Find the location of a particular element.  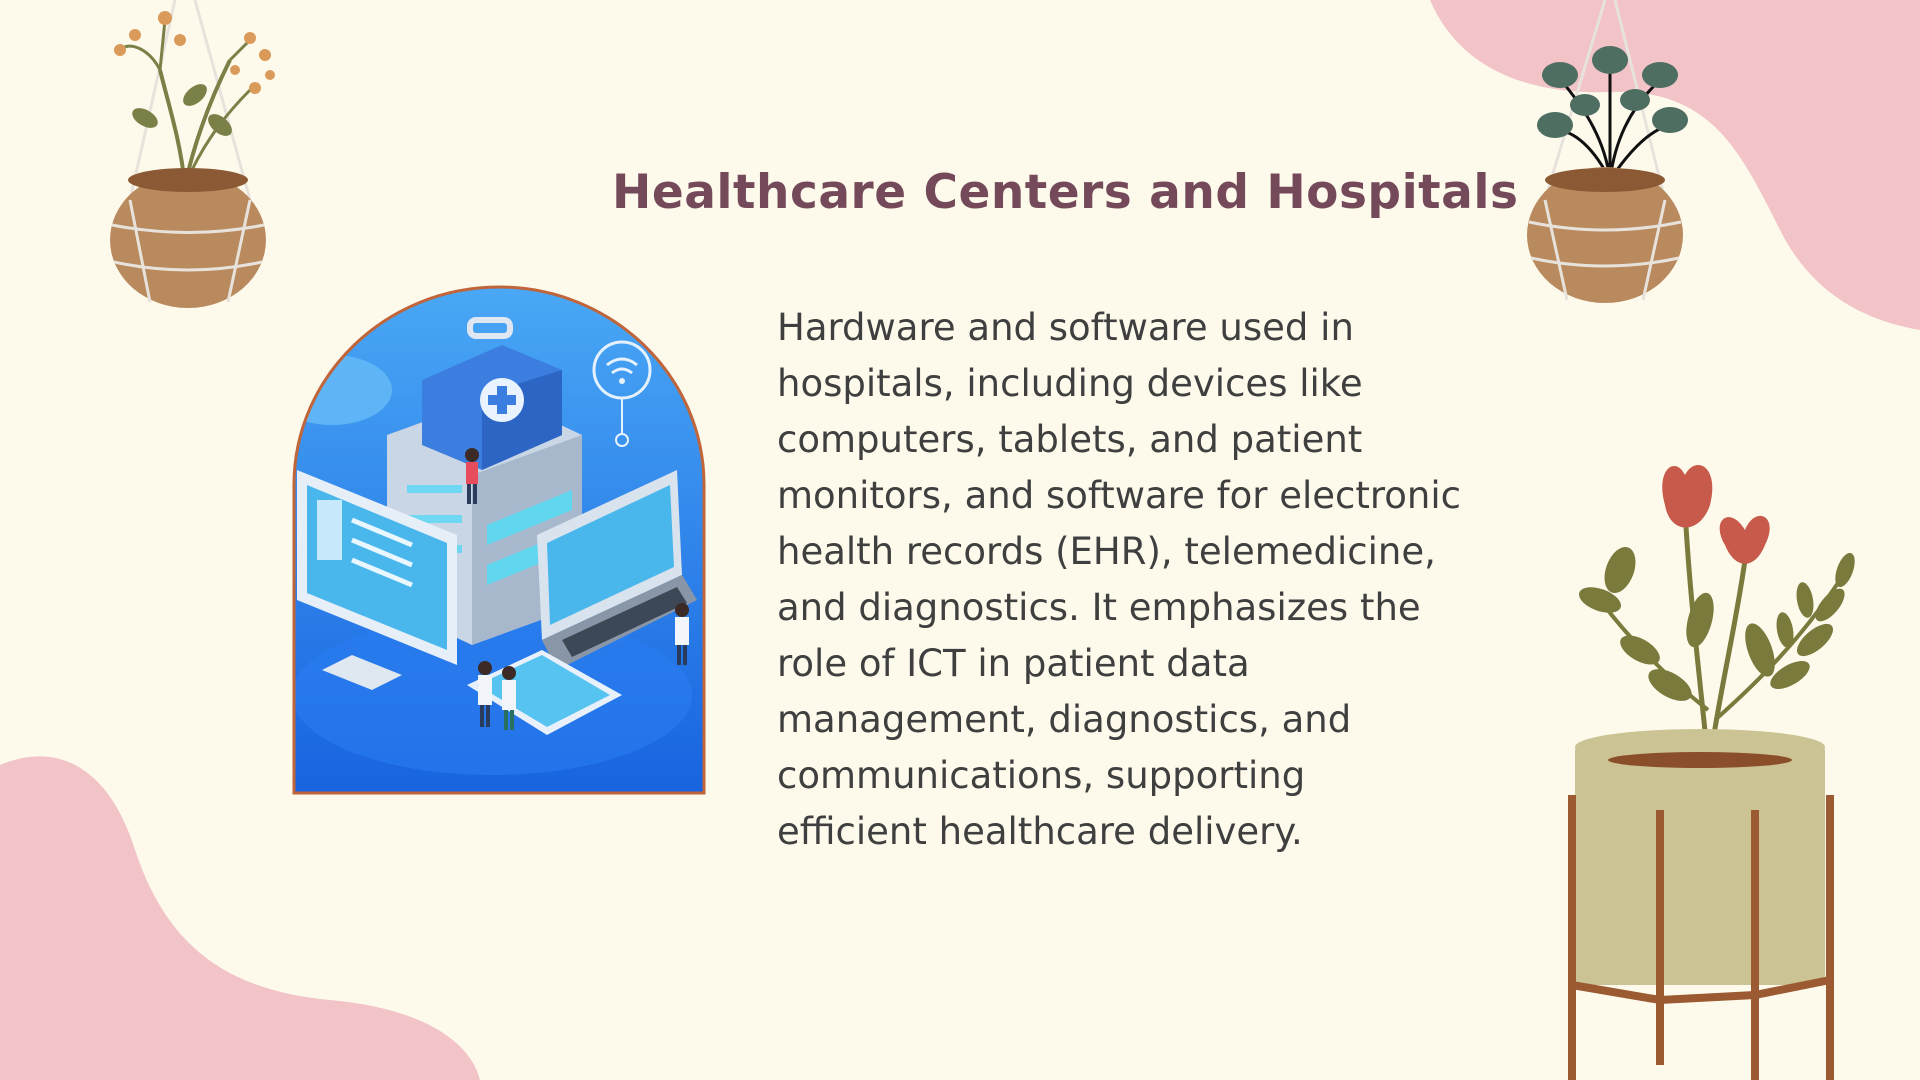

potted-plant-on-stand-icon is located at coordinates (1711, 772).